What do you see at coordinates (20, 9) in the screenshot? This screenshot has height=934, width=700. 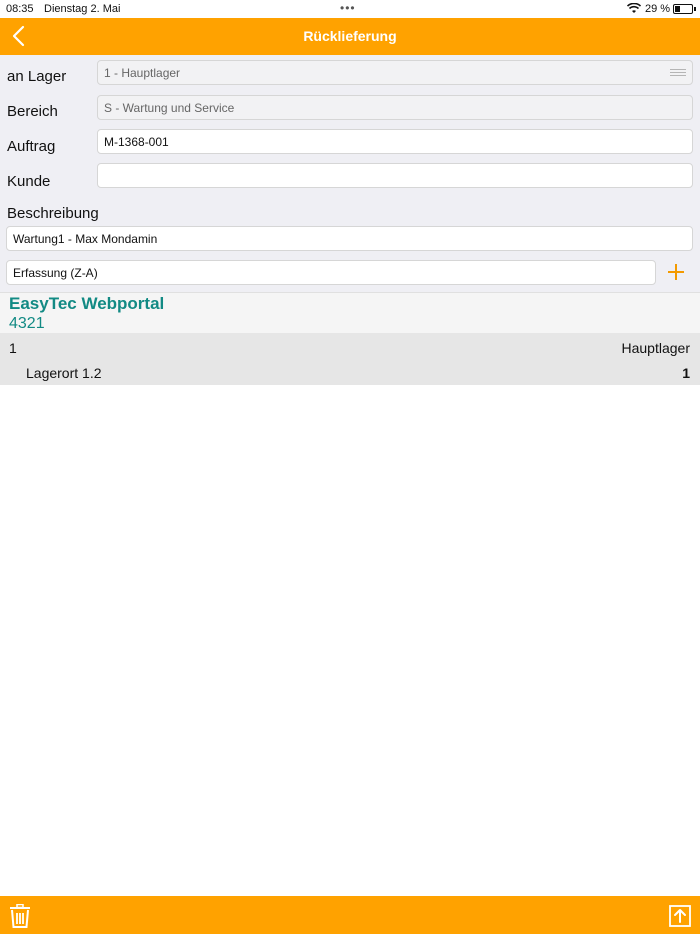 I see `status-time: 08:35` at bounding box center [20, 9].